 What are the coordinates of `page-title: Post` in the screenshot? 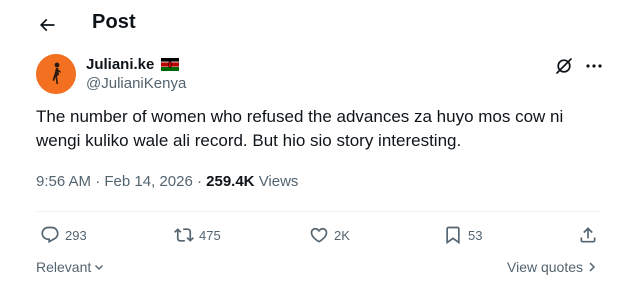 It's located at (114, 22).